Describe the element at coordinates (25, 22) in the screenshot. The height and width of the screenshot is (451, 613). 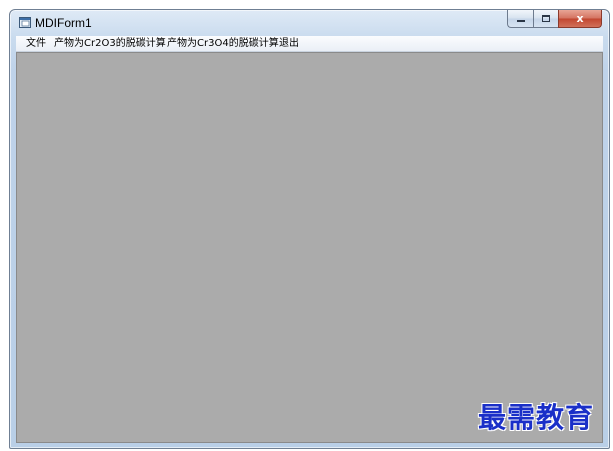
I see `form-window-icon` at that location.